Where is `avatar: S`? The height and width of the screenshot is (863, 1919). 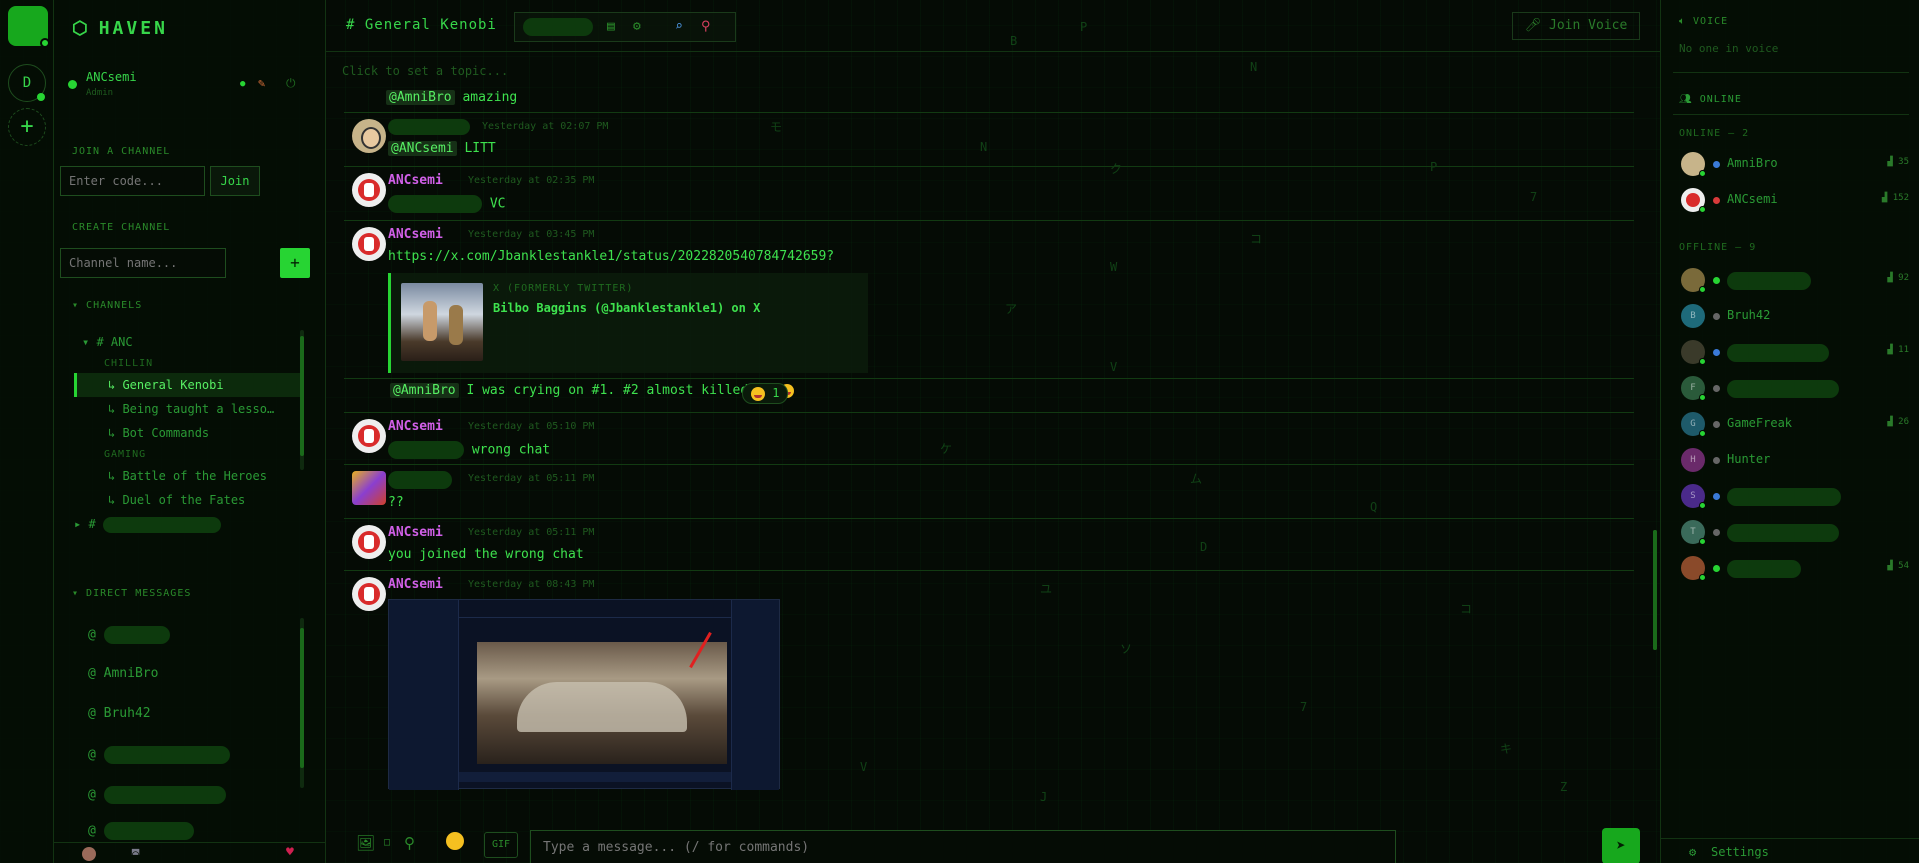
avatar: S is located at coordinates (1693, 496).